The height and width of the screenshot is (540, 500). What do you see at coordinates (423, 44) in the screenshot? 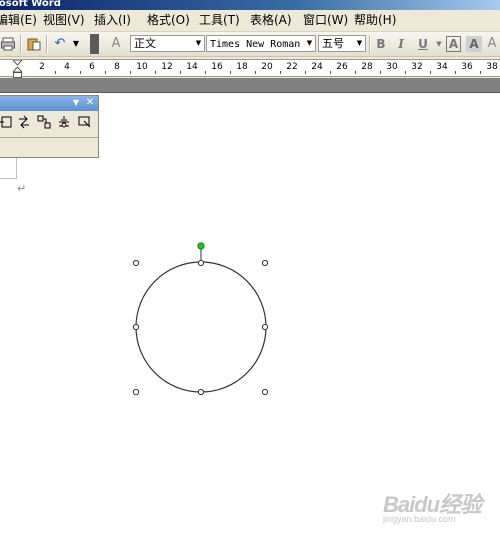
I see `underline-button: U` at bounding box center [423, 44].